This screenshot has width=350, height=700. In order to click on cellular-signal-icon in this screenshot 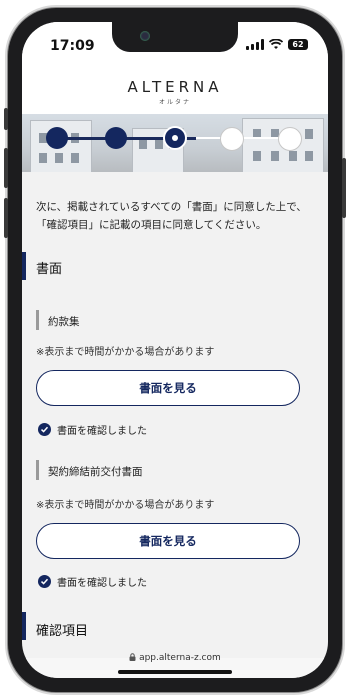, I will do `click(255, 44)`.